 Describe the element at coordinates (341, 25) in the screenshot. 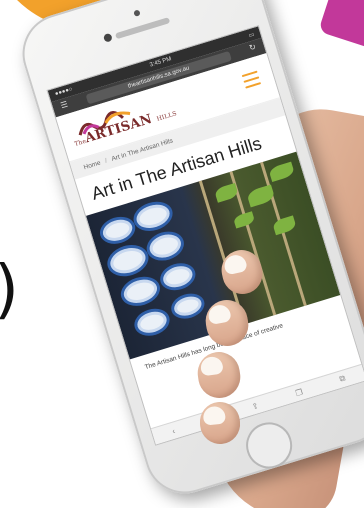

I see `purple-shape` at that location.